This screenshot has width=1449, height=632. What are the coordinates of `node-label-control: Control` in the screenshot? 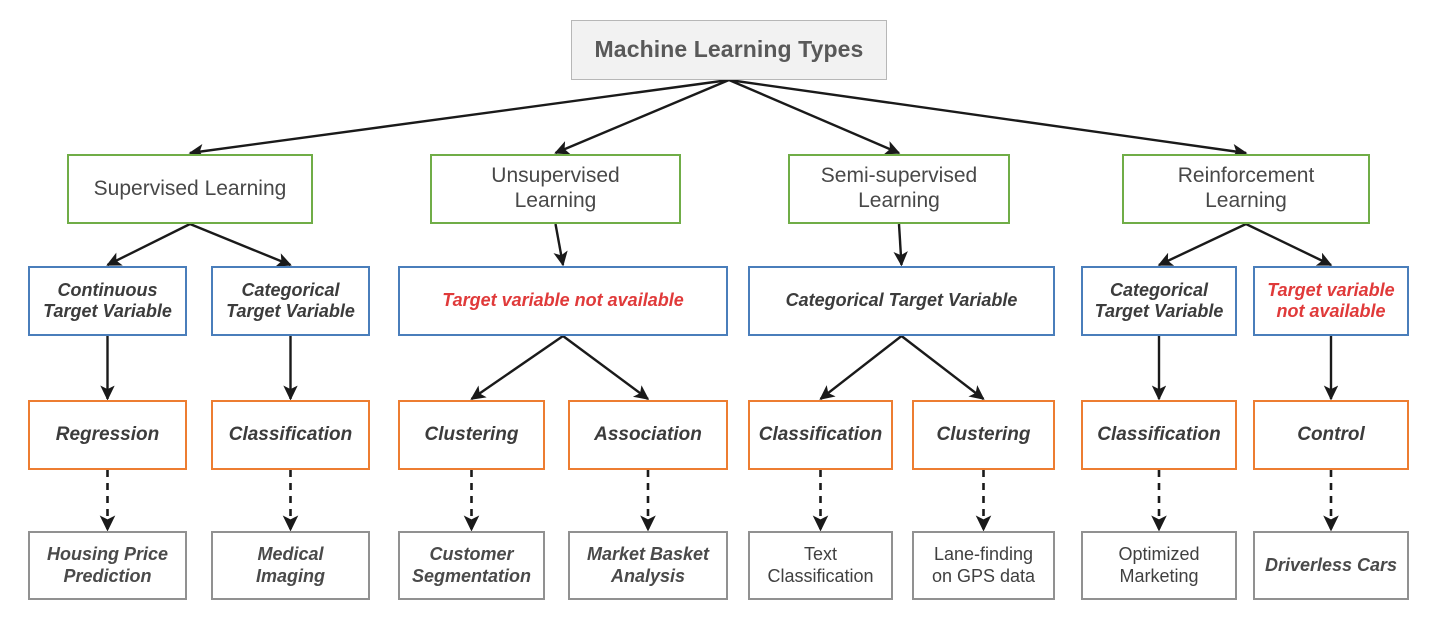 It's located at (1331, 434).